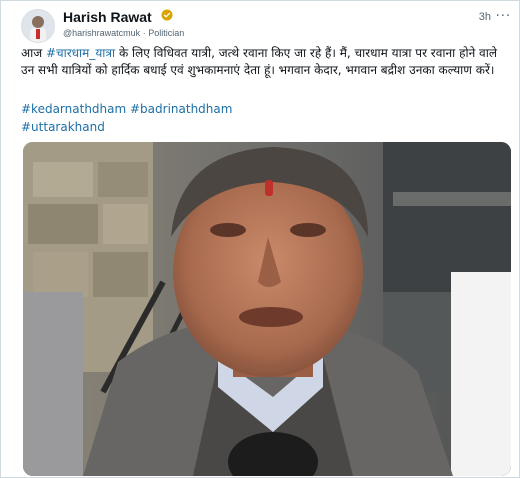 This screenshot has height=478, width=520. I want to click on author-handle: @harishrawatcmuk, so click(101, 33).